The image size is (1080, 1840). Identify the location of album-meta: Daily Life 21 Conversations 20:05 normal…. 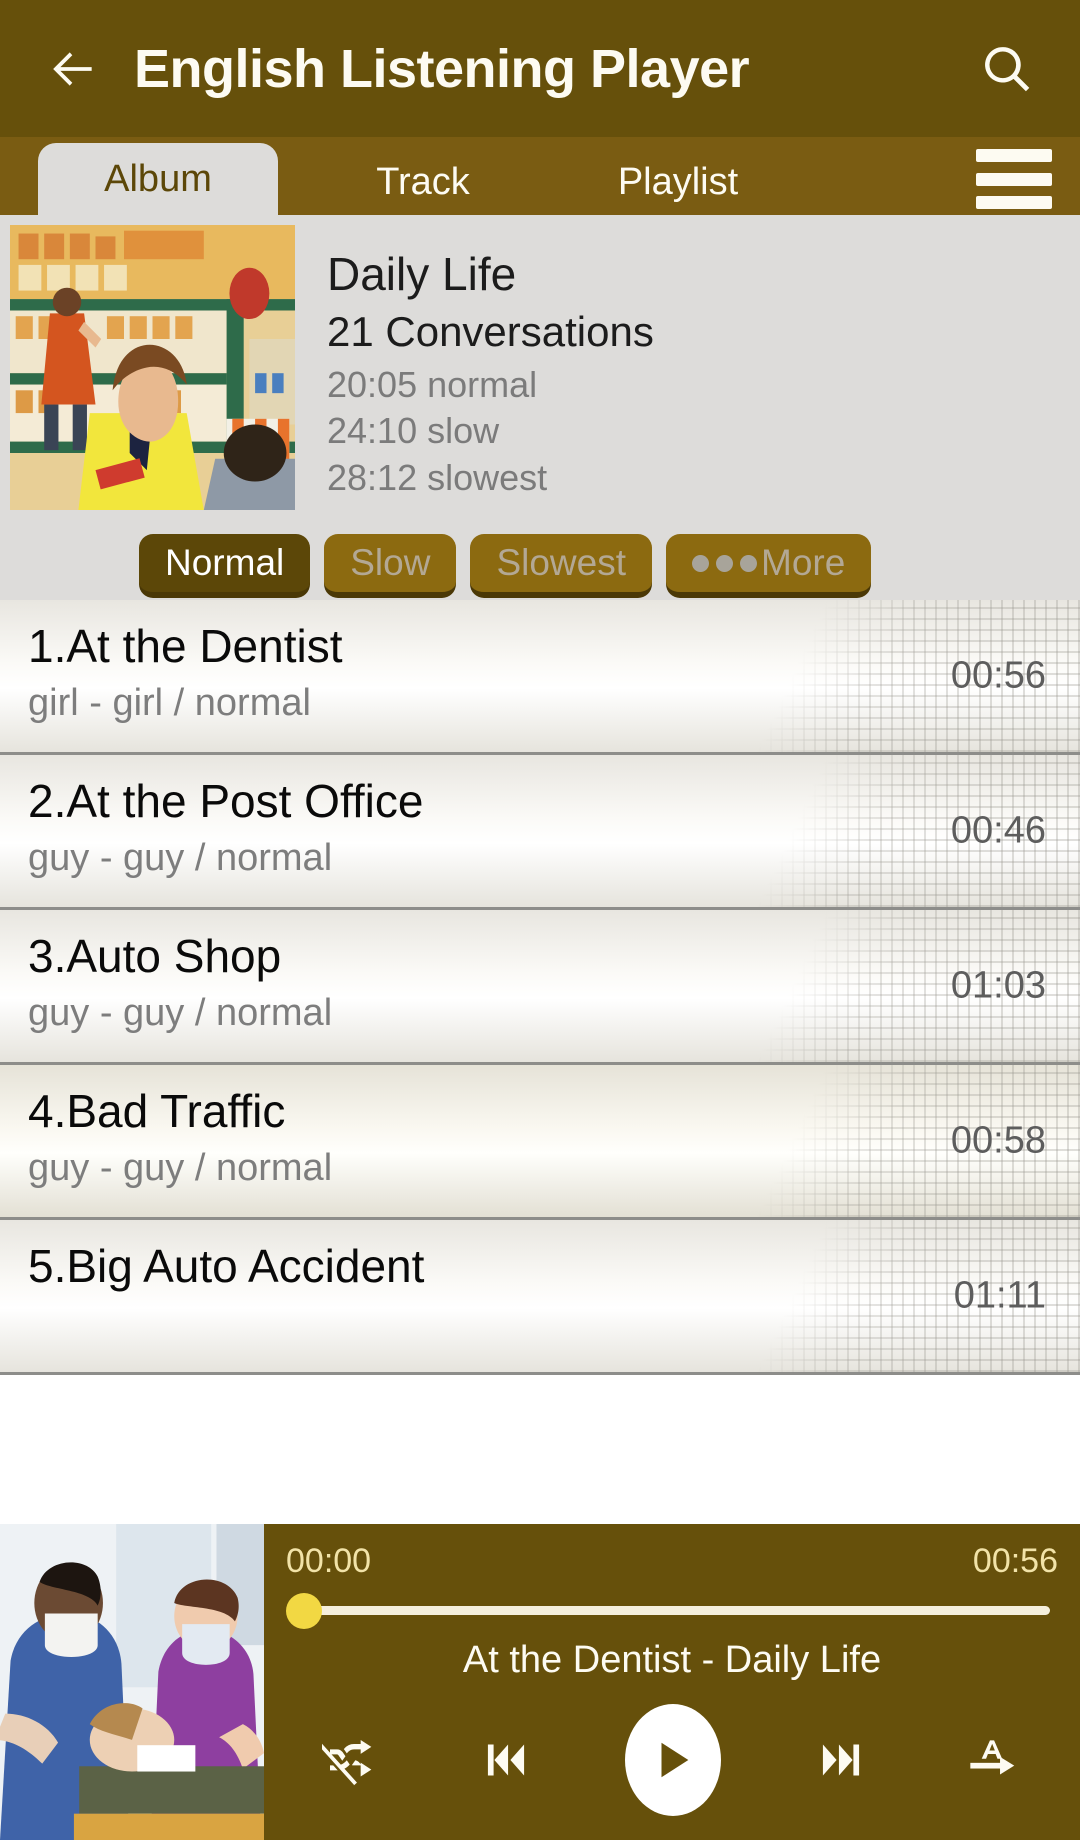
(474, 367).